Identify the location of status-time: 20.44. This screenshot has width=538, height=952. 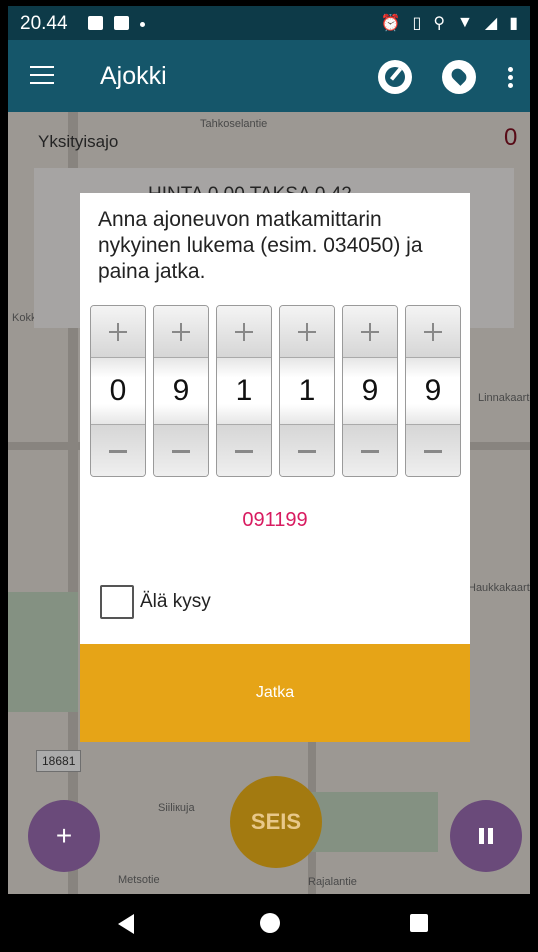
(44, 23).